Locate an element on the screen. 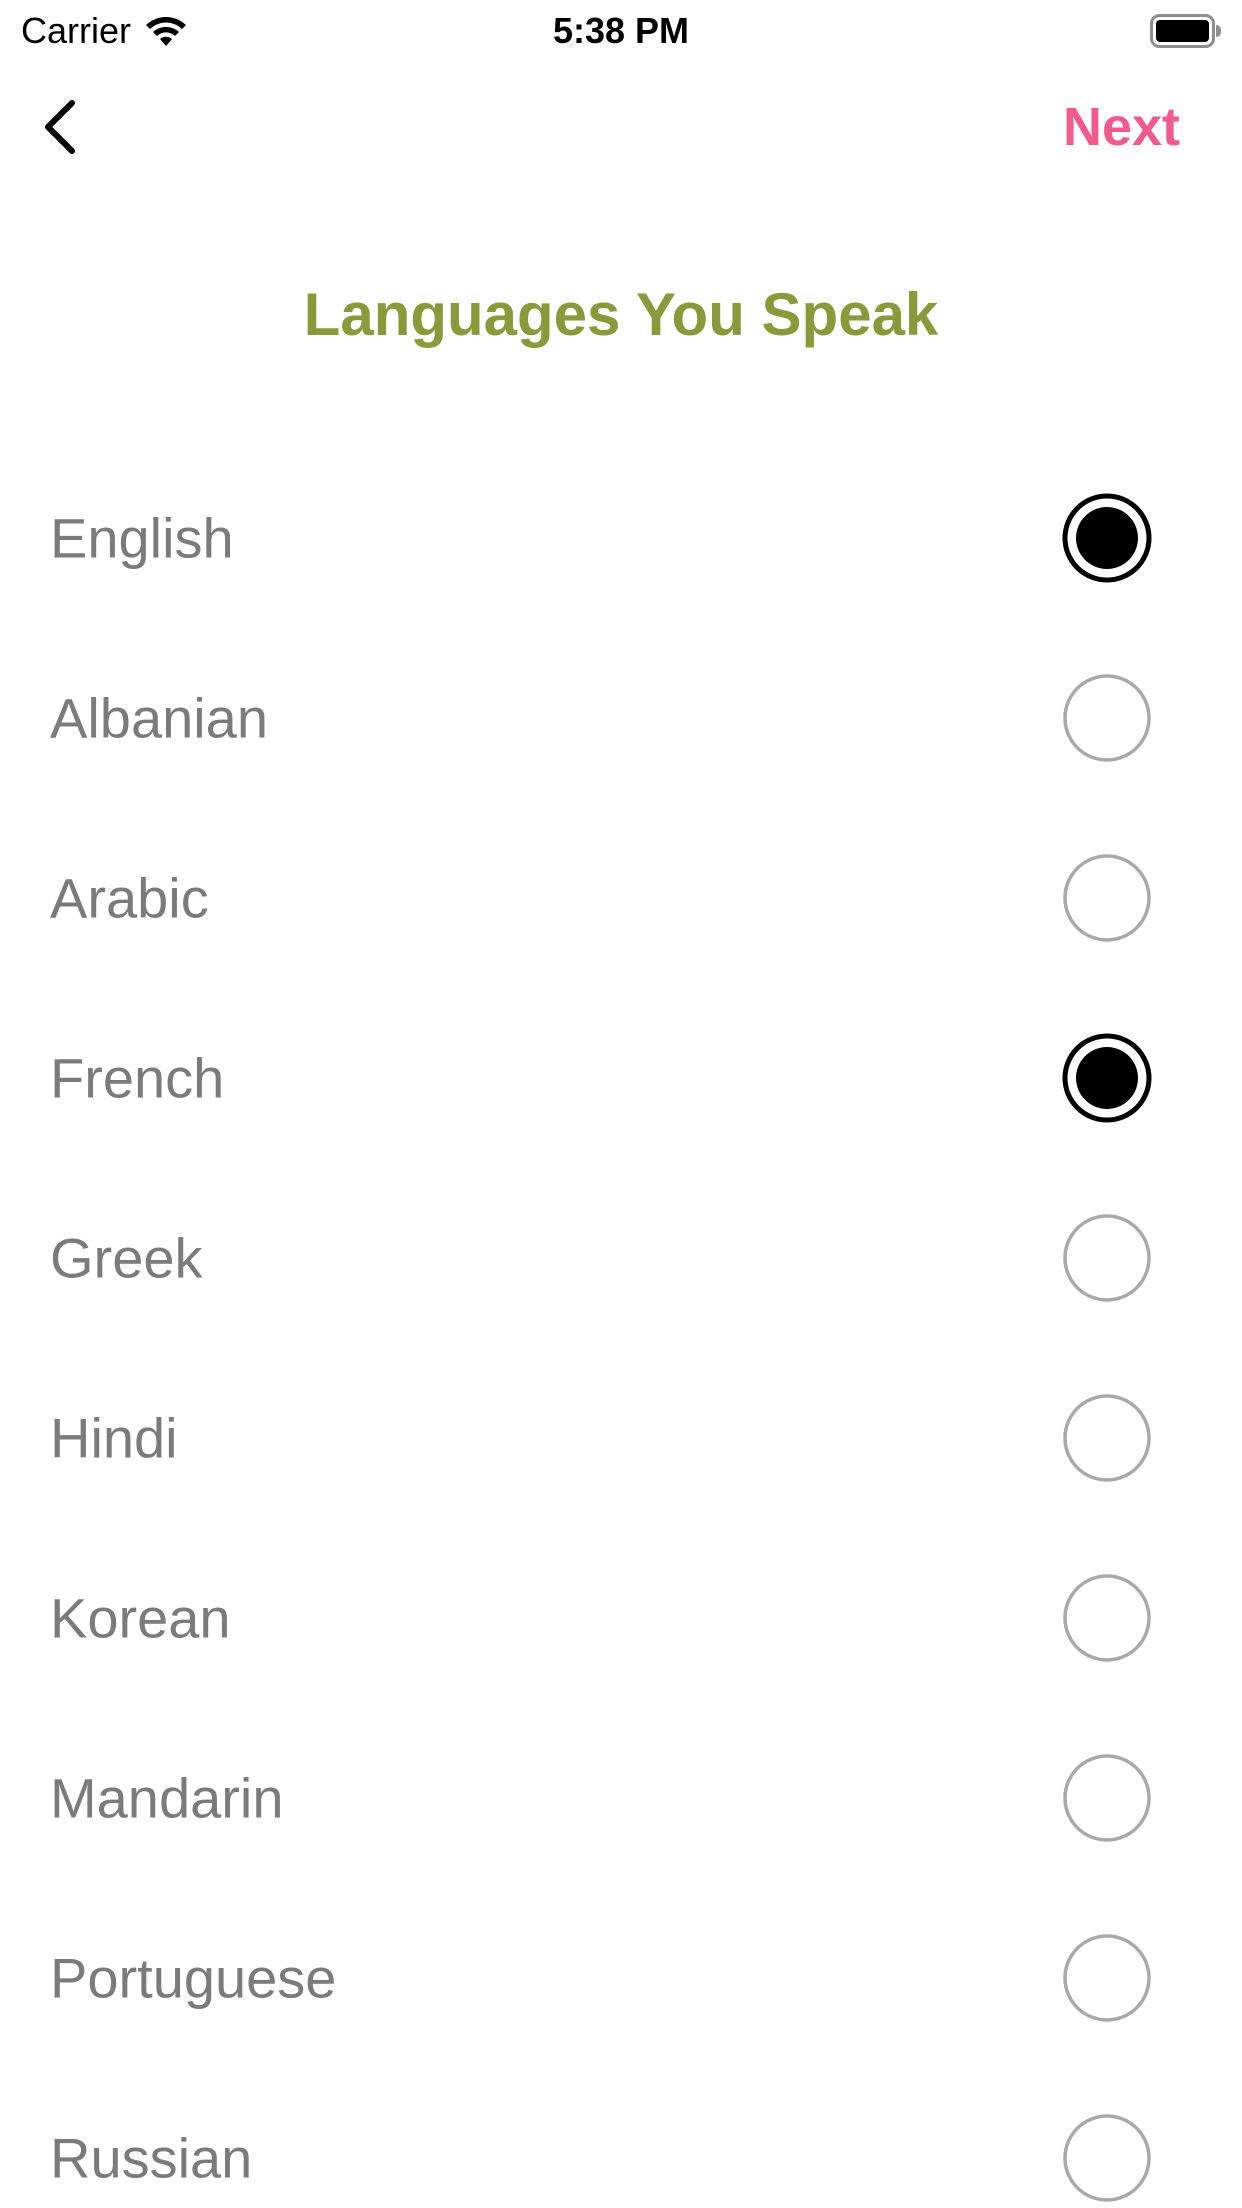  language-row: English is located at coordinates (621, 538).